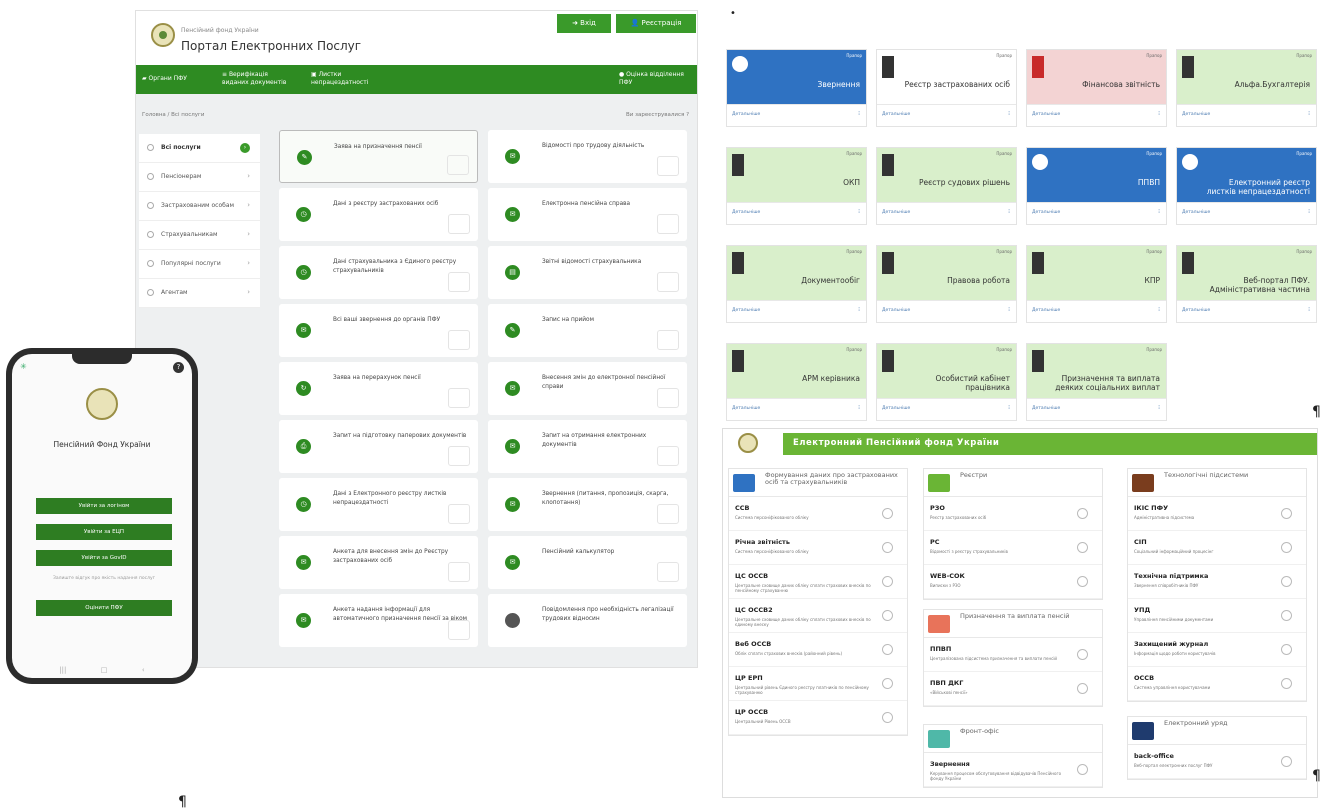 Image resolution: width=1325 pixels, height=812 pixels. I want to click on sidebar-item-pensioners: Пенсіонерам ›, so click(199, 177).